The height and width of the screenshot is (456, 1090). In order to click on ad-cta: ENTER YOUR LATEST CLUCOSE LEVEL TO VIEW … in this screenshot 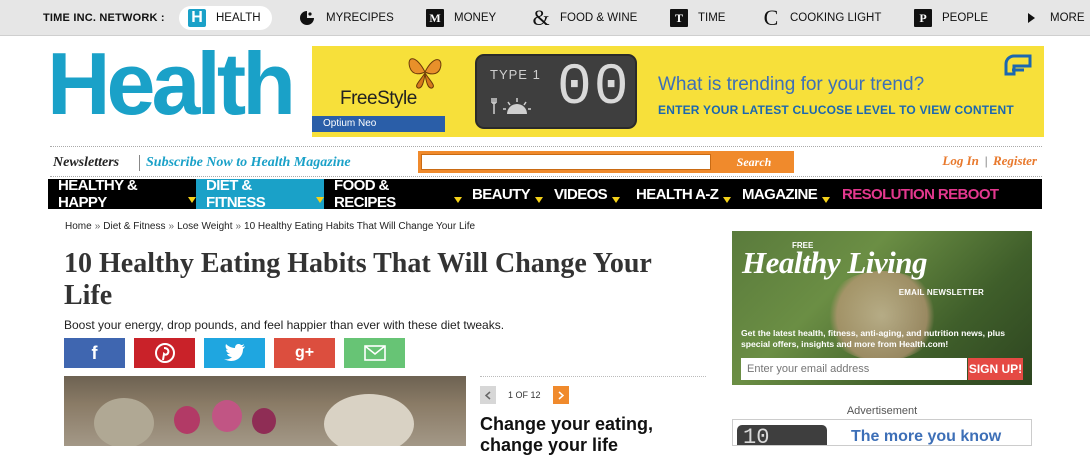, I will do `click(836, 110)`.